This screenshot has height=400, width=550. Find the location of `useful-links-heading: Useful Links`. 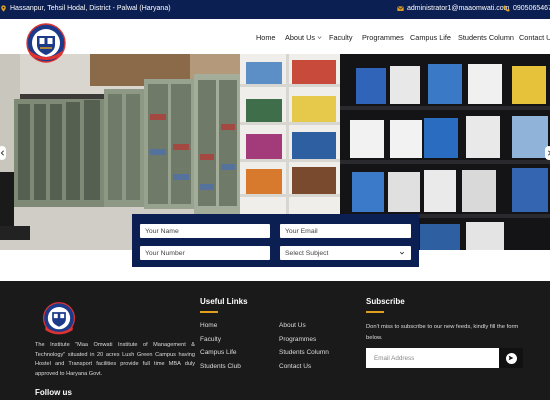

useful-links-heading: Useful Links is located at coordinates (224, 305).